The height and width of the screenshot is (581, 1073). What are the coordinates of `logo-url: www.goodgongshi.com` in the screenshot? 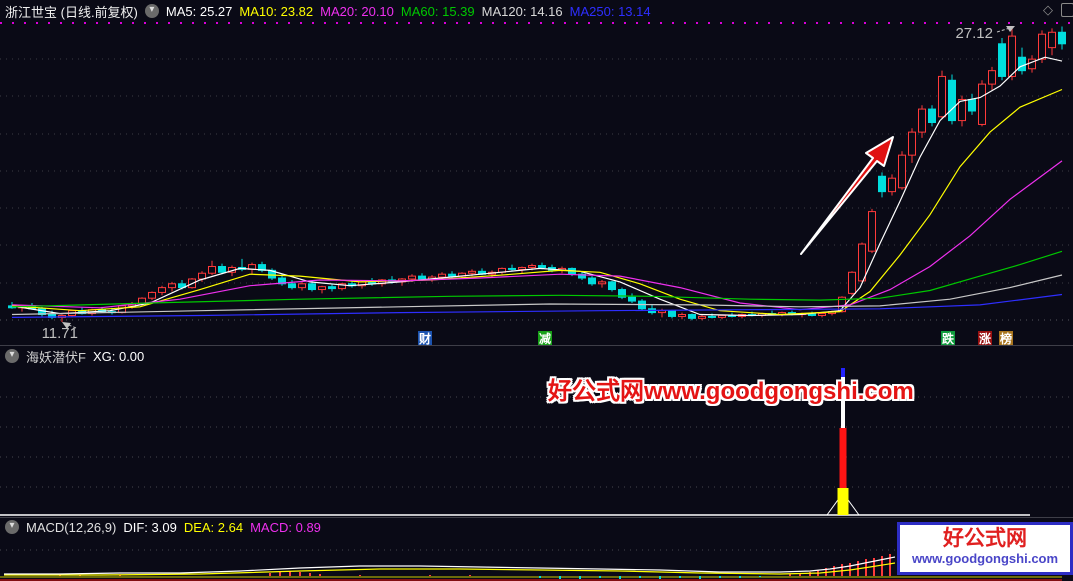 It's located at (985, 558).